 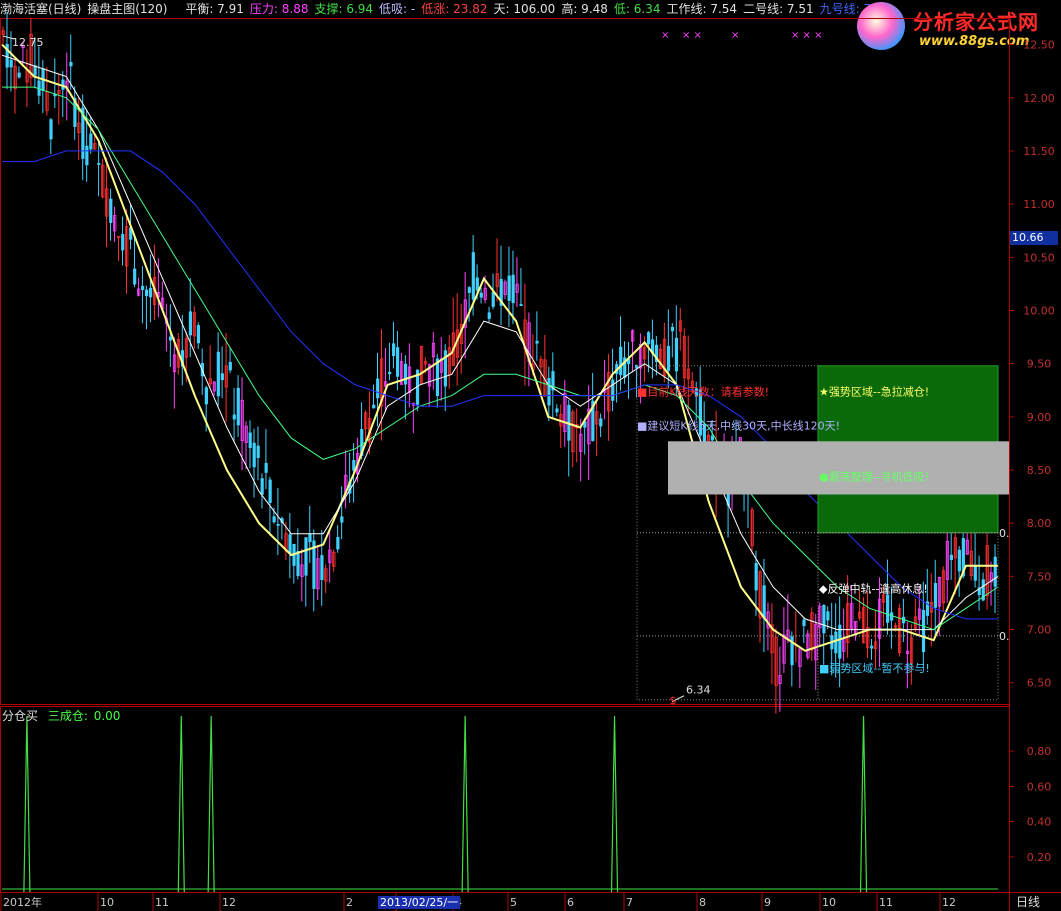 What do you see at coordinates (874, 668) in the screenshot?
I see `box-right-text-4: ■弱势区域--暂不参与!` at bounding box center [874, 668].